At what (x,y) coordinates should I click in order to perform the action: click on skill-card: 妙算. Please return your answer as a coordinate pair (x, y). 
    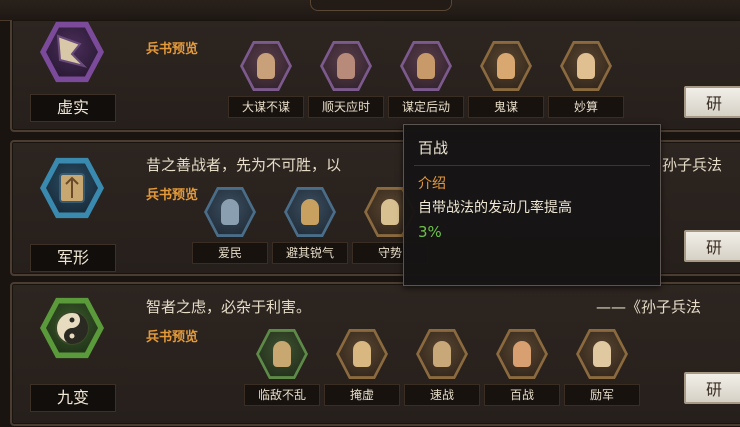
    Looking at the image, I should click on (586, 79).